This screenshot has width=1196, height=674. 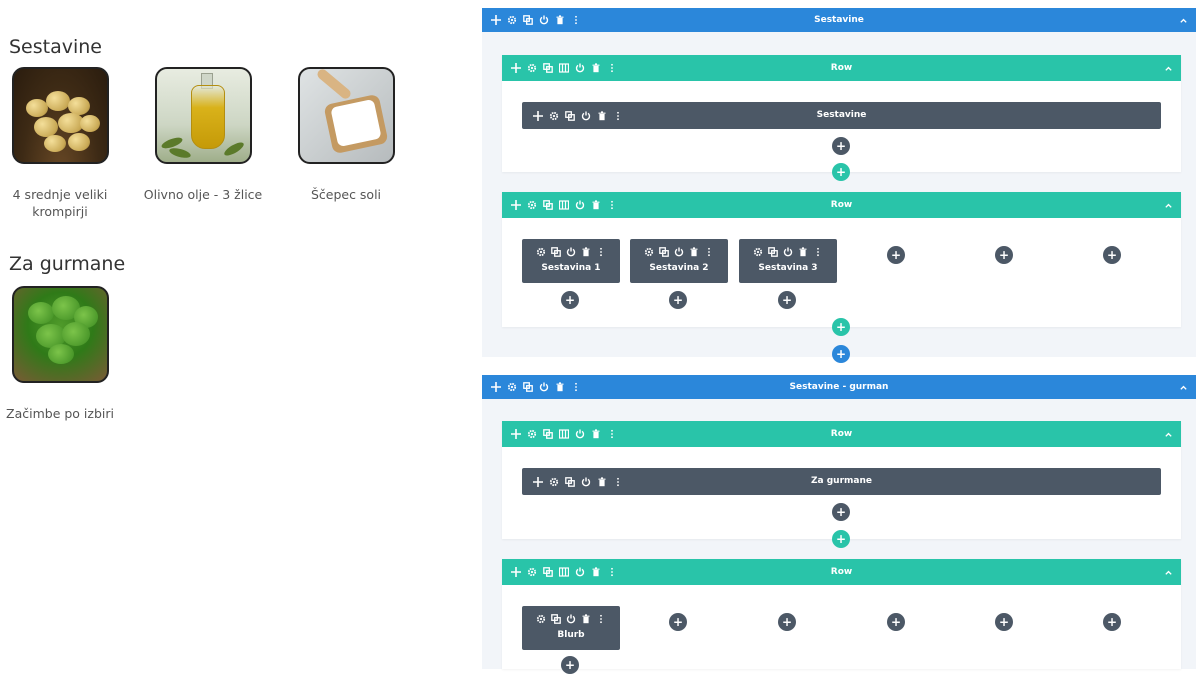 I want to click on module-sestavina-1: Sestavina 1, so click(x=571, y=261).